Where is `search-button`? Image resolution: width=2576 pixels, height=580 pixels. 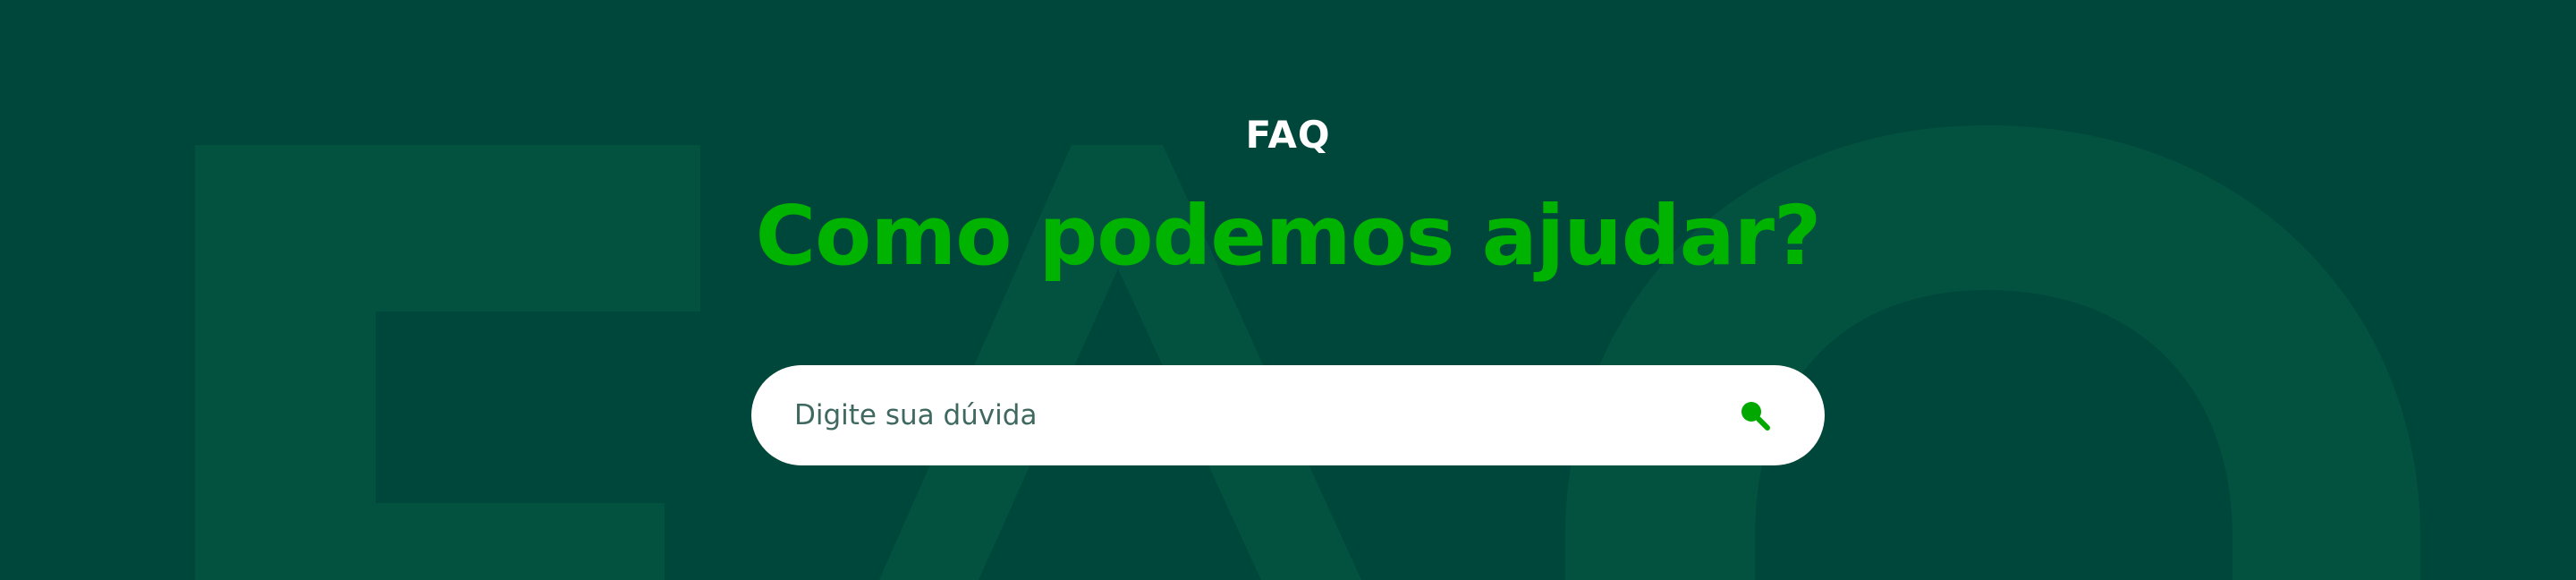
search-button is located at coordinates (1755, 415).